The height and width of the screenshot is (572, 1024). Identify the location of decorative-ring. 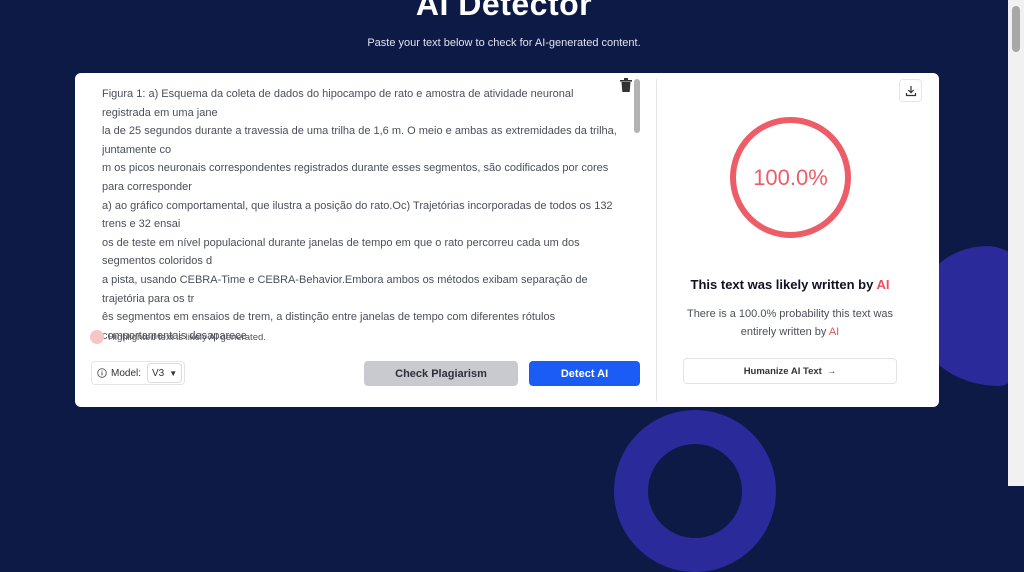
(695, 491).